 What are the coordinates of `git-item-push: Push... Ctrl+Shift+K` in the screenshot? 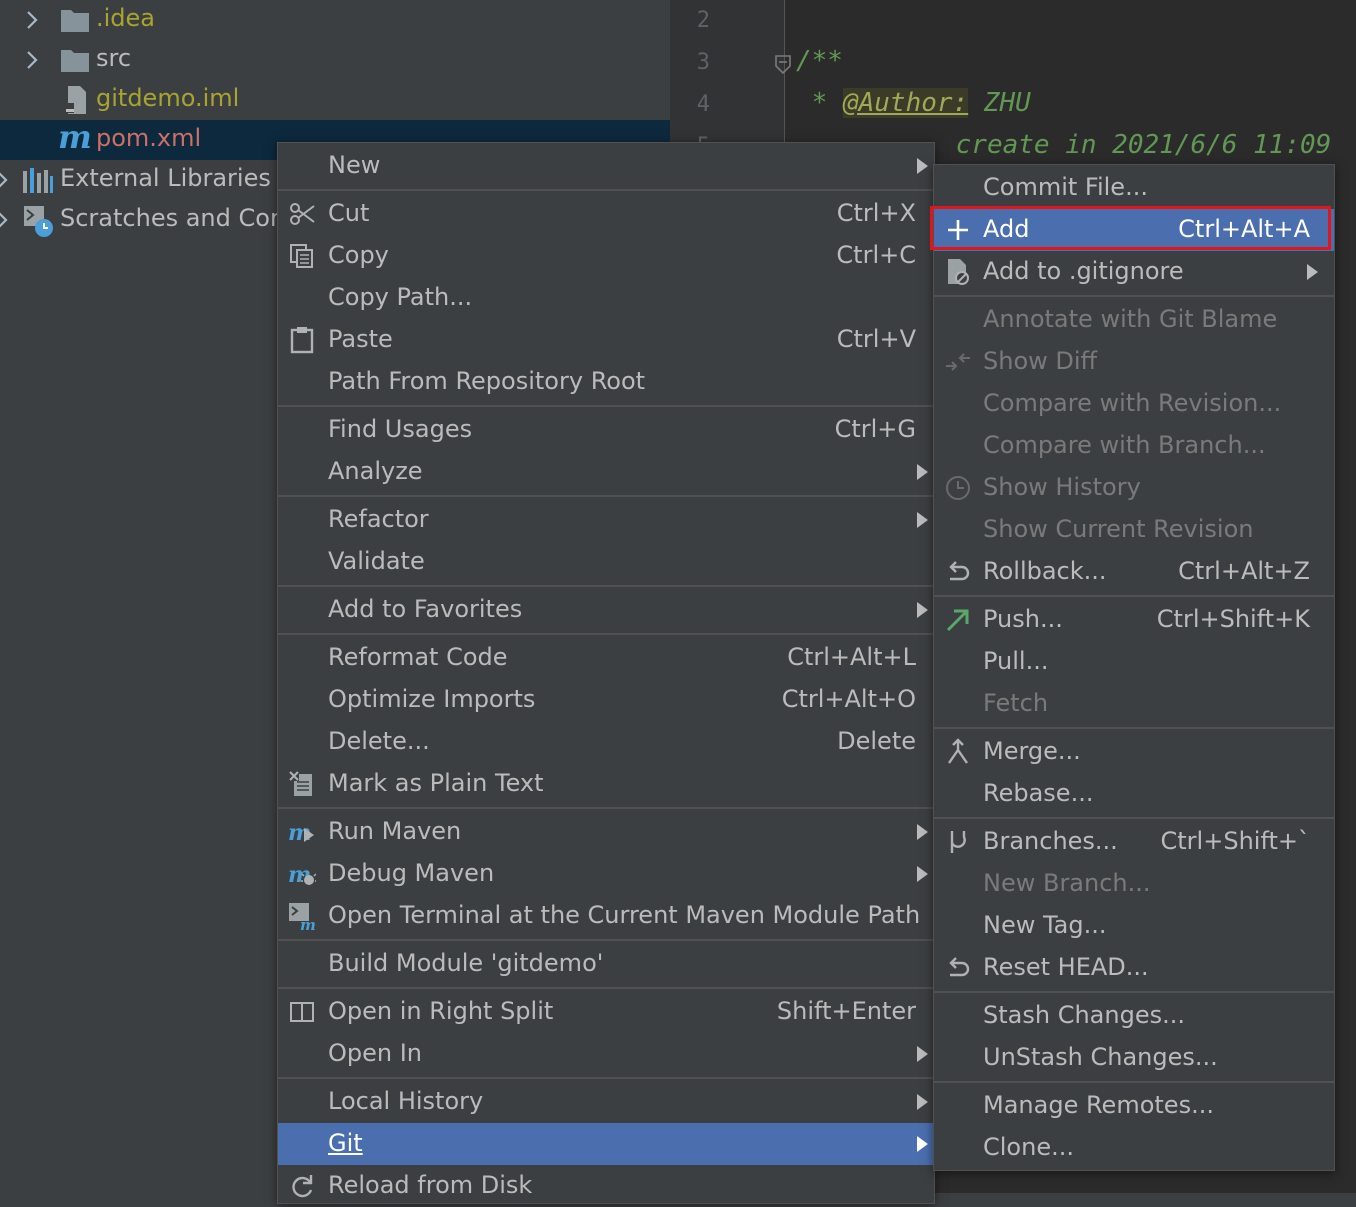 It's located at (1134, 620).